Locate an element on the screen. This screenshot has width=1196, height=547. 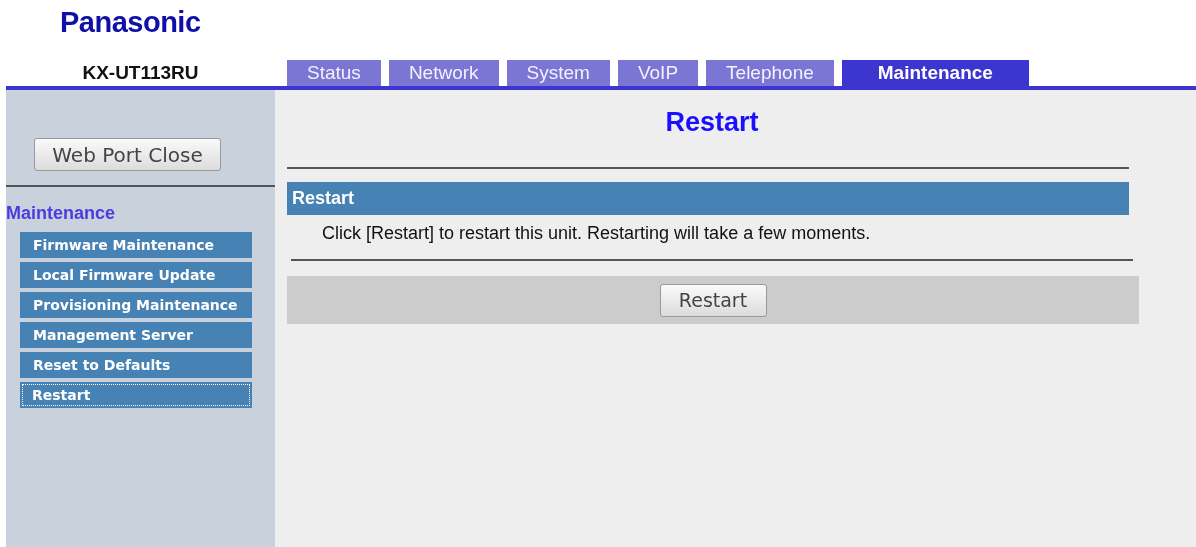
sidebar-item: Provisioning Maintenance is located at coordinates (136, 305).